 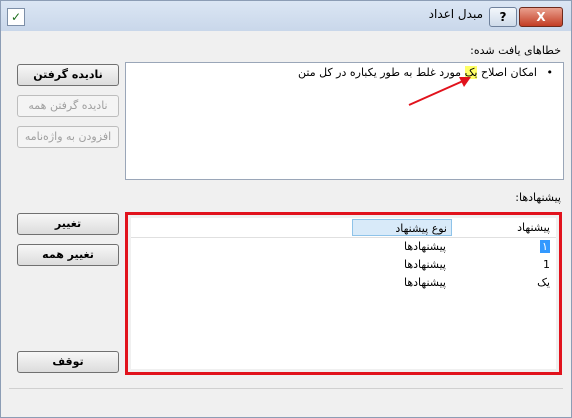 I want to click on error-text-before: امکان اصلاح, so click(x=507, y=72).